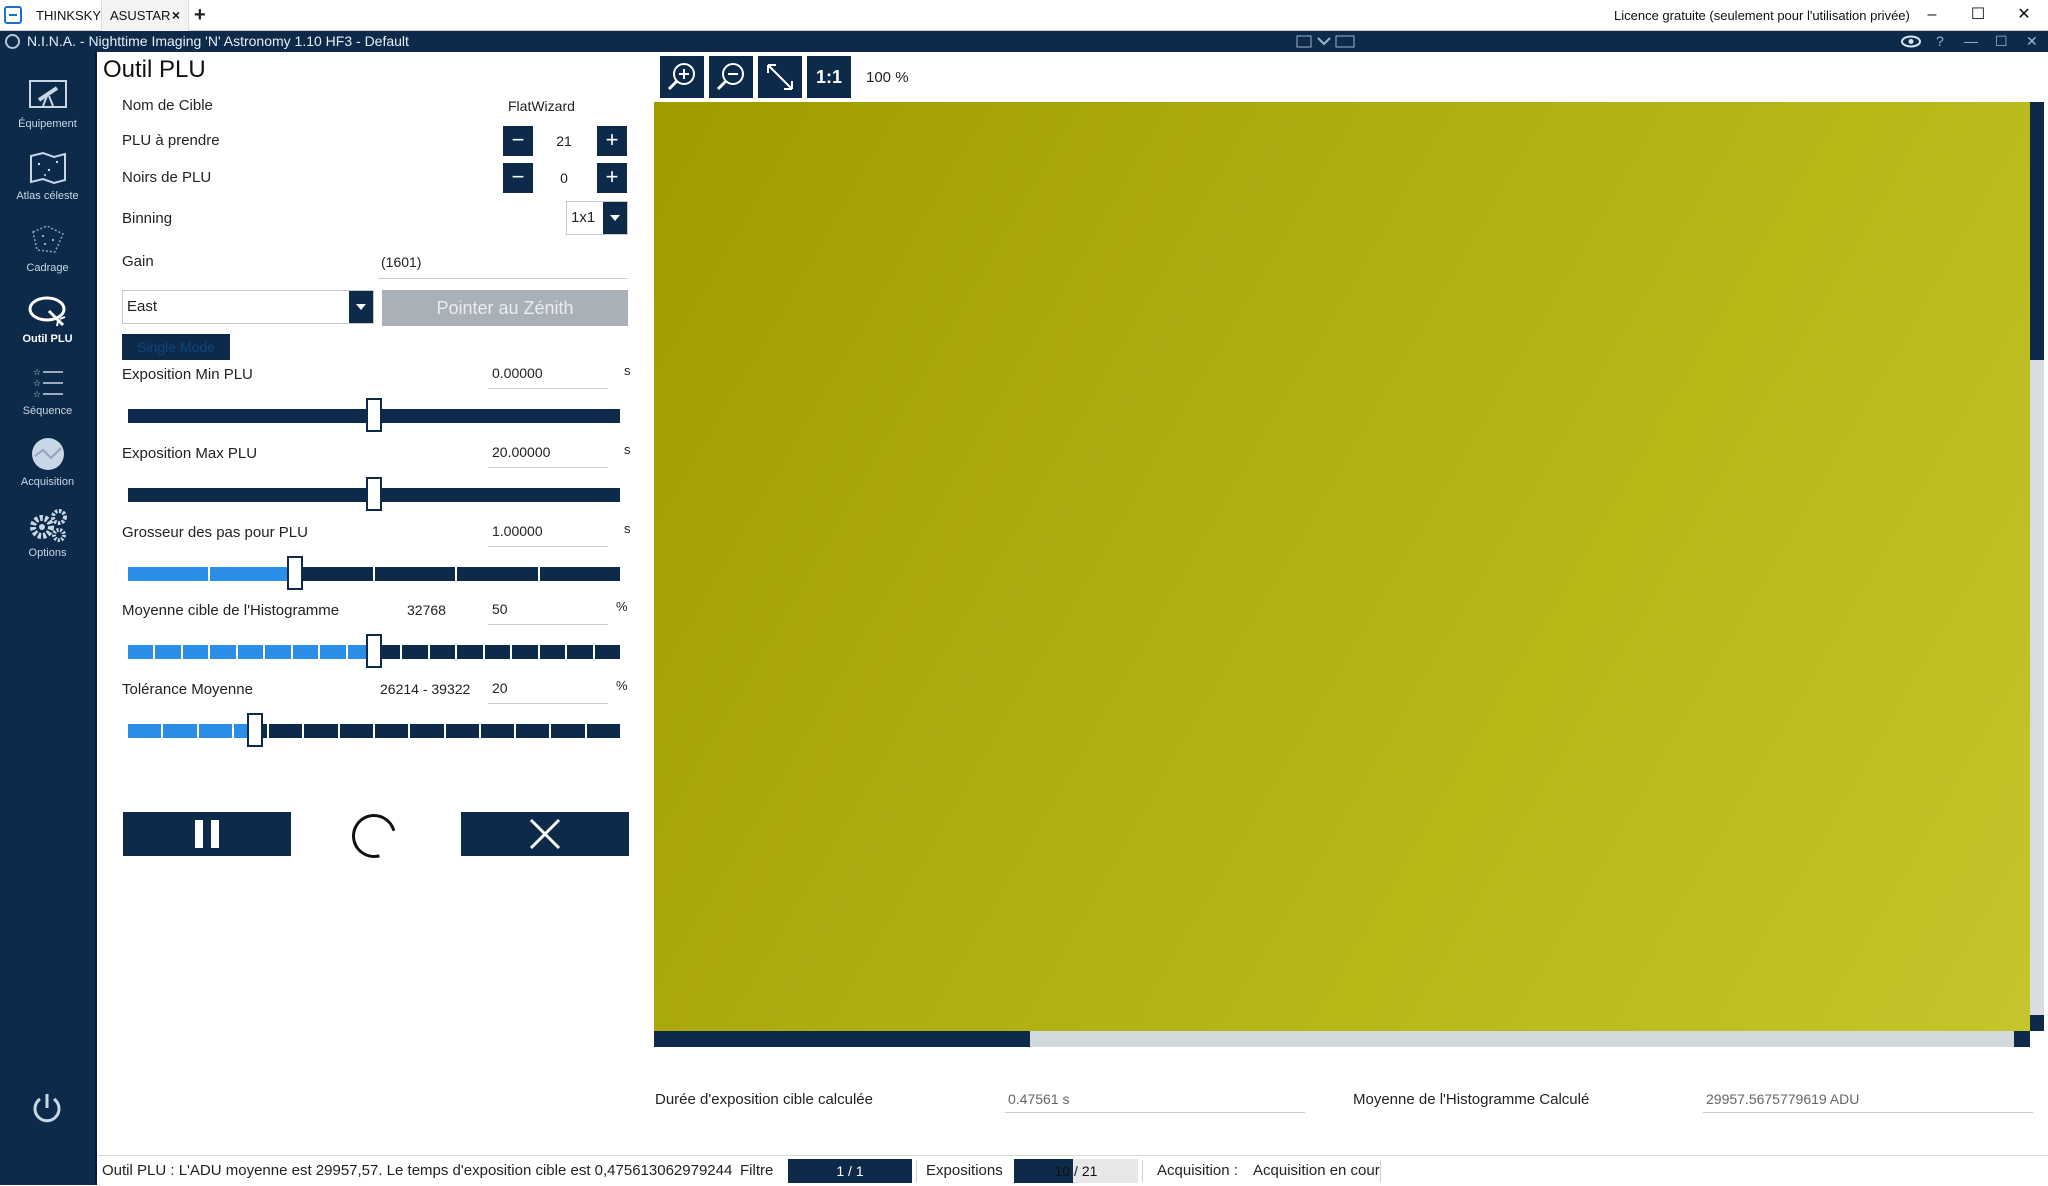  What do you see at coordinates (2001, 41) in the screenshot?
I see `app-maximize-icon: ☐` at bounding box center [2001, 41].